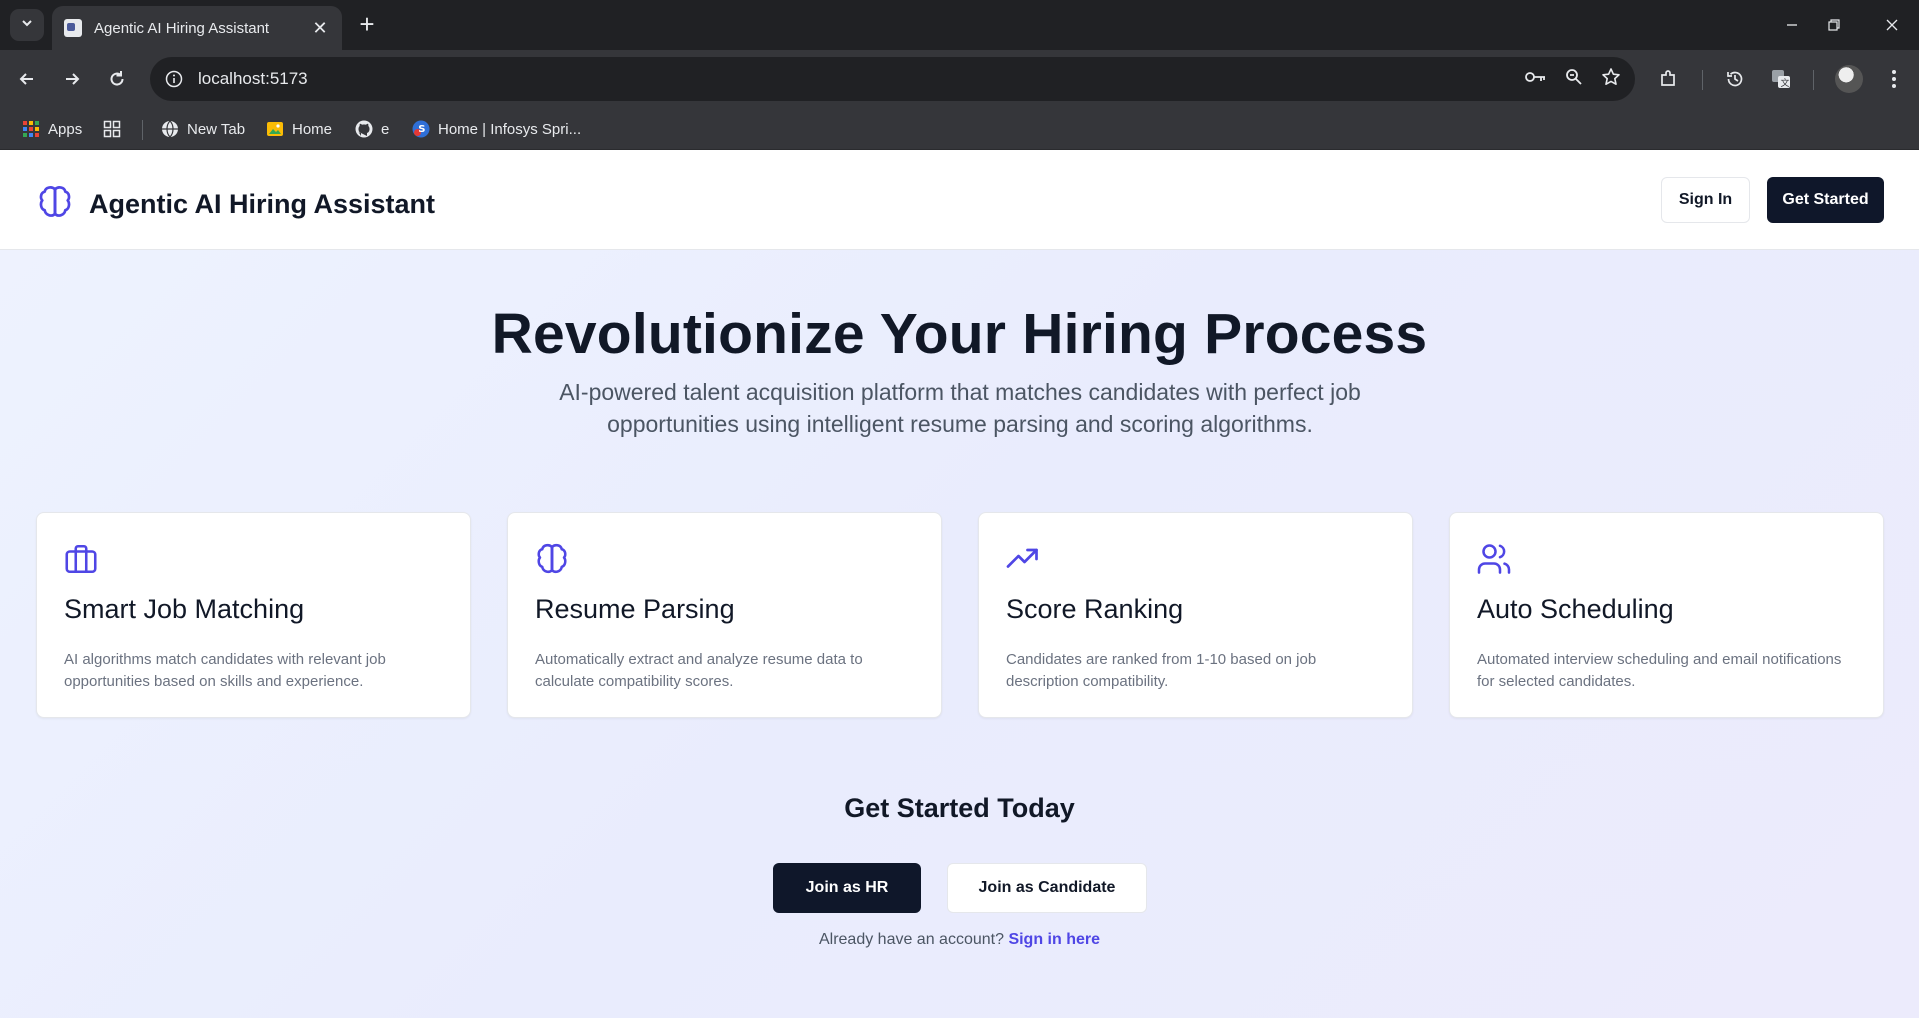  I want to click on get-started-button: Get Started, so click(1825, 200).